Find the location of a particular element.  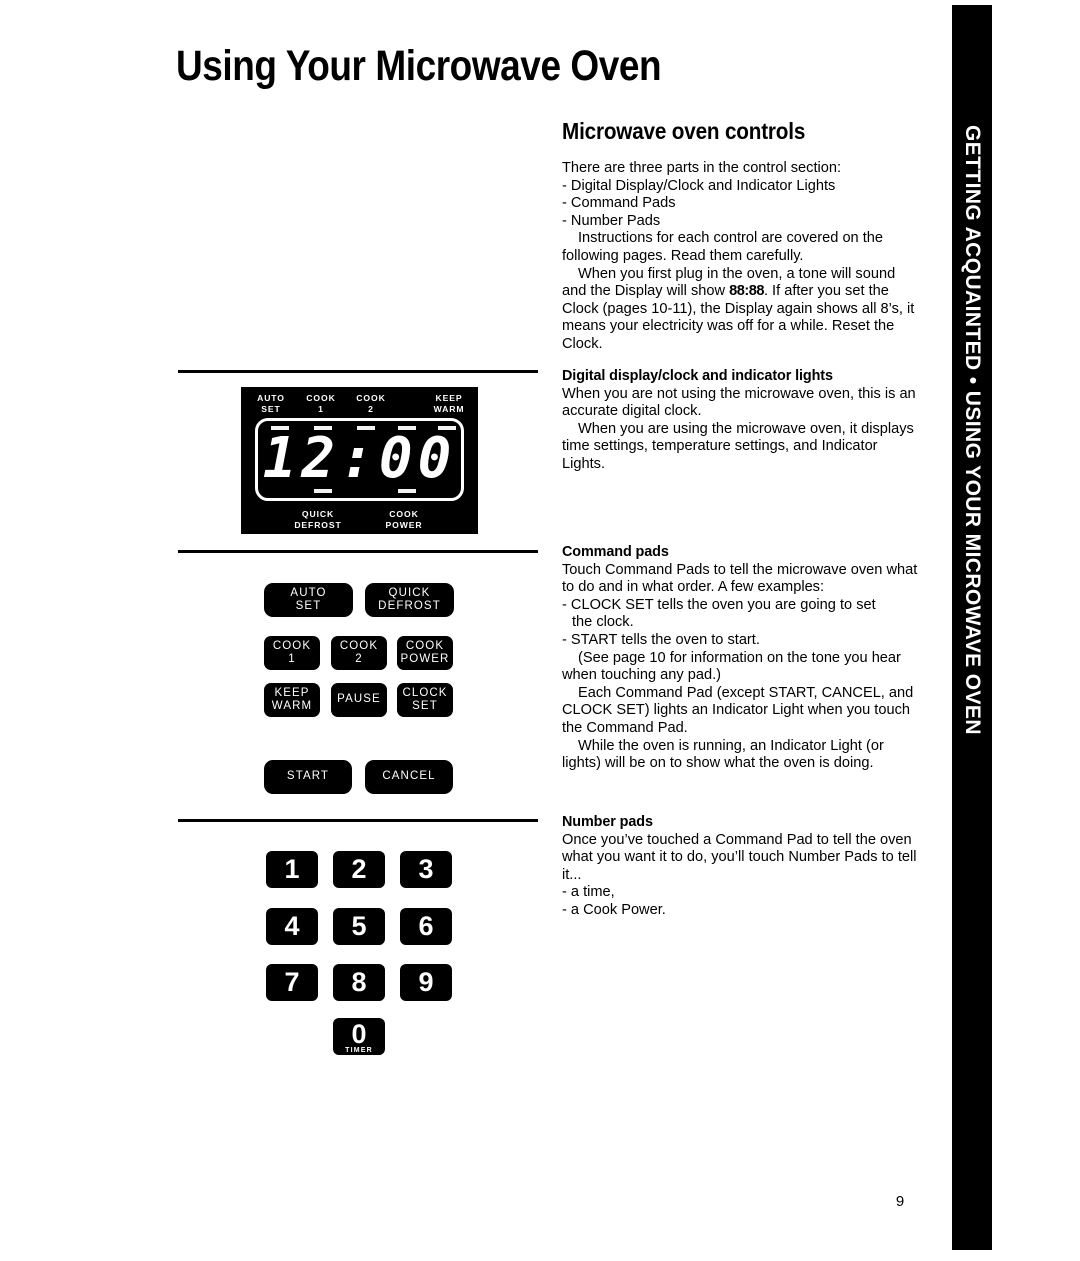

display-8888-value: 88:88 is located at coordinates (746, 291).